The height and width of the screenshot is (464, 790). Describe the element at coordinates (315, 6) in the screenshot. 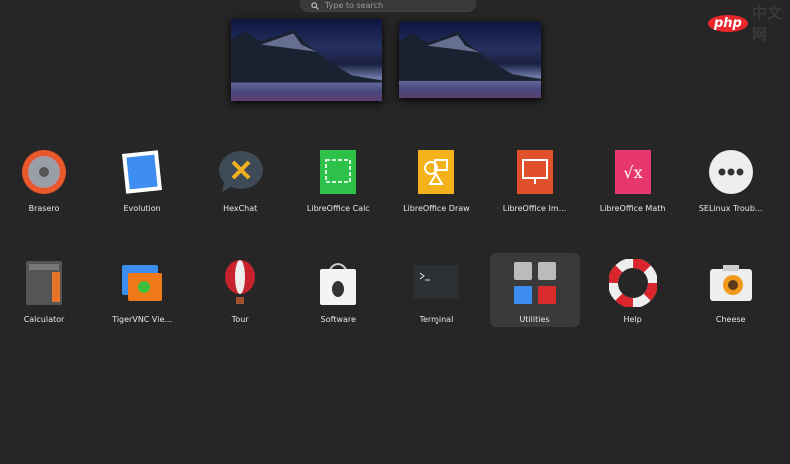

I see `search-icon` at that location.